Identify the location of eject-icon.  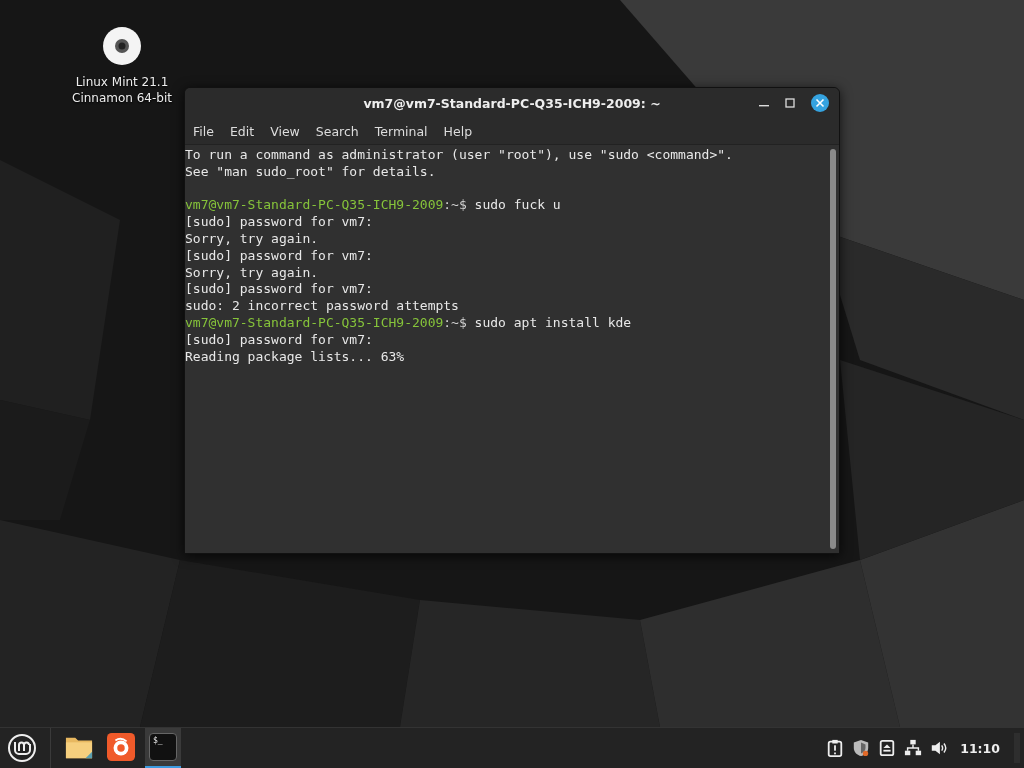
(887, 748).